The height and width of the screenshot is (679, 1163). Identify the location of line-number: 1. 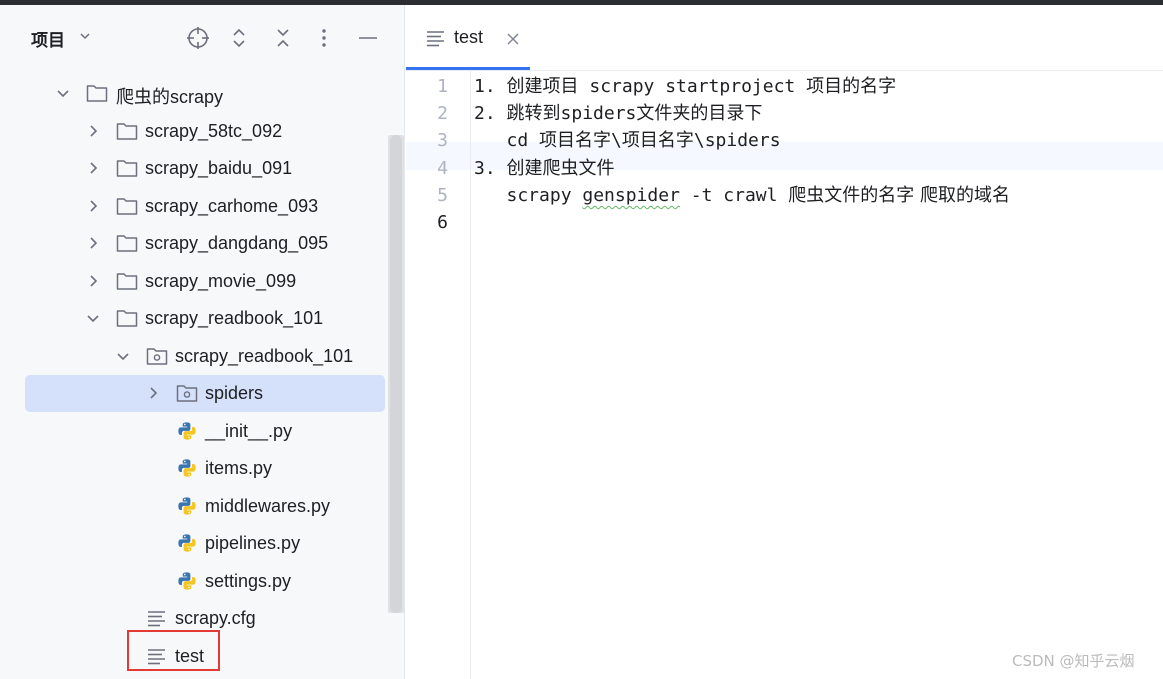
(442, 86).